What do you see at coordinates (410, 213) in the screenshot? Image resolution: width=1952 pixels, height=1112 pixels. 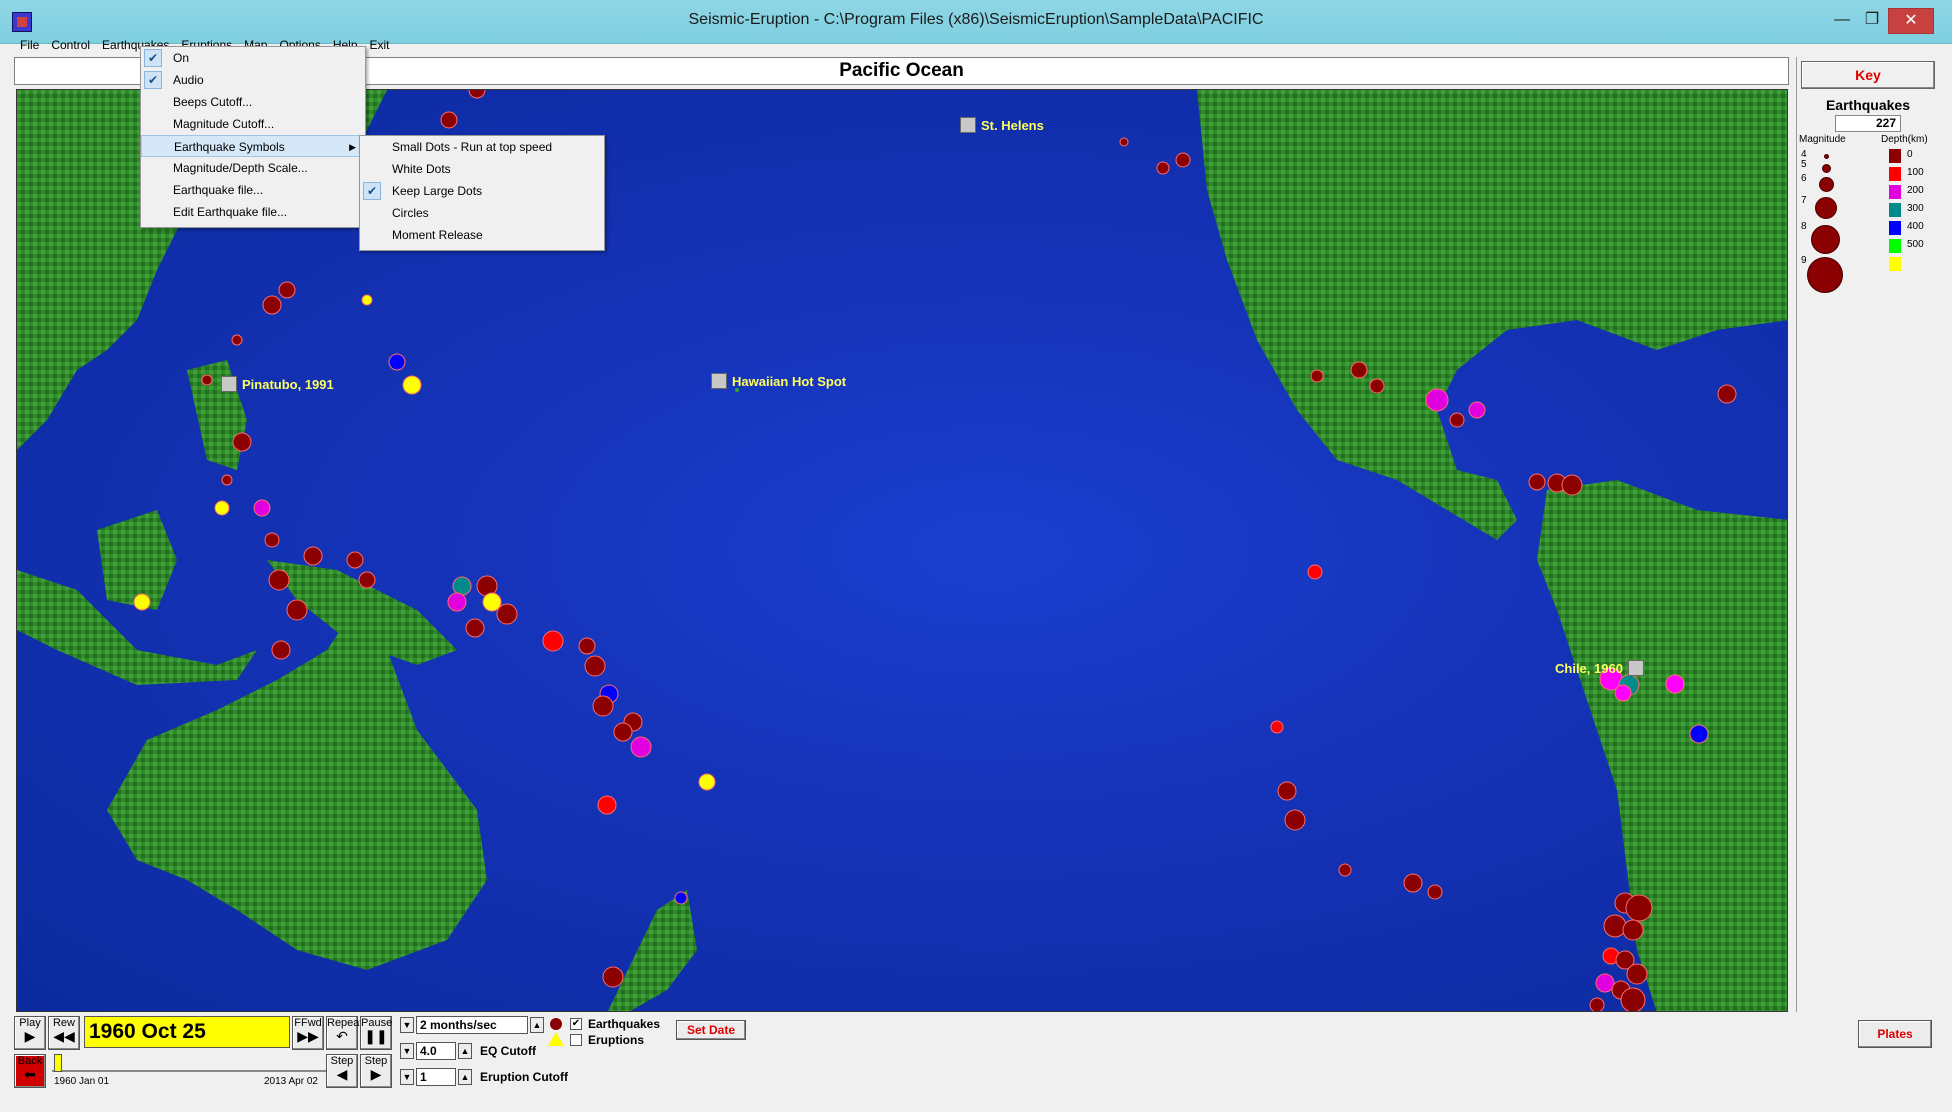 I see `menu-item-label: Circles` at bounding box center [410, 213].